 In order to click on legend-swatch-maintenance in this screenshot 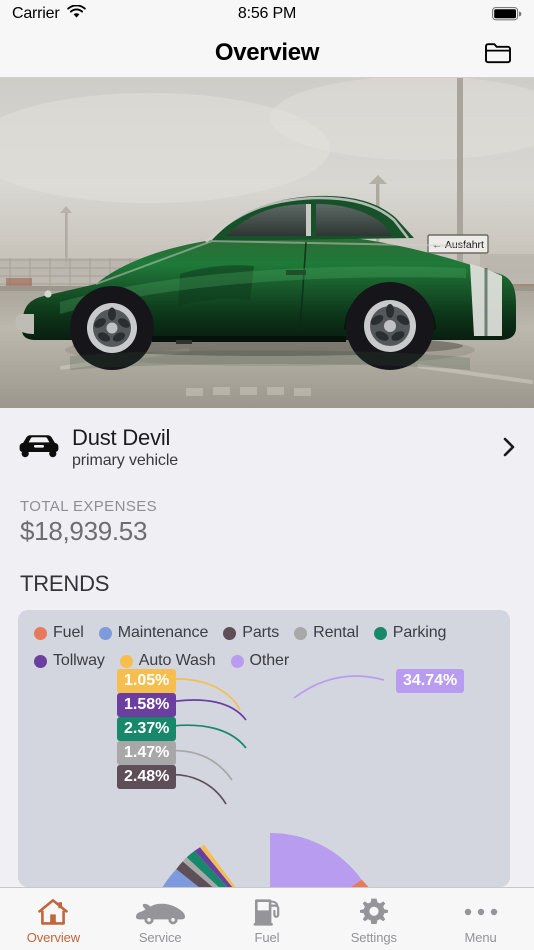, I will do `click(105, 633)`.